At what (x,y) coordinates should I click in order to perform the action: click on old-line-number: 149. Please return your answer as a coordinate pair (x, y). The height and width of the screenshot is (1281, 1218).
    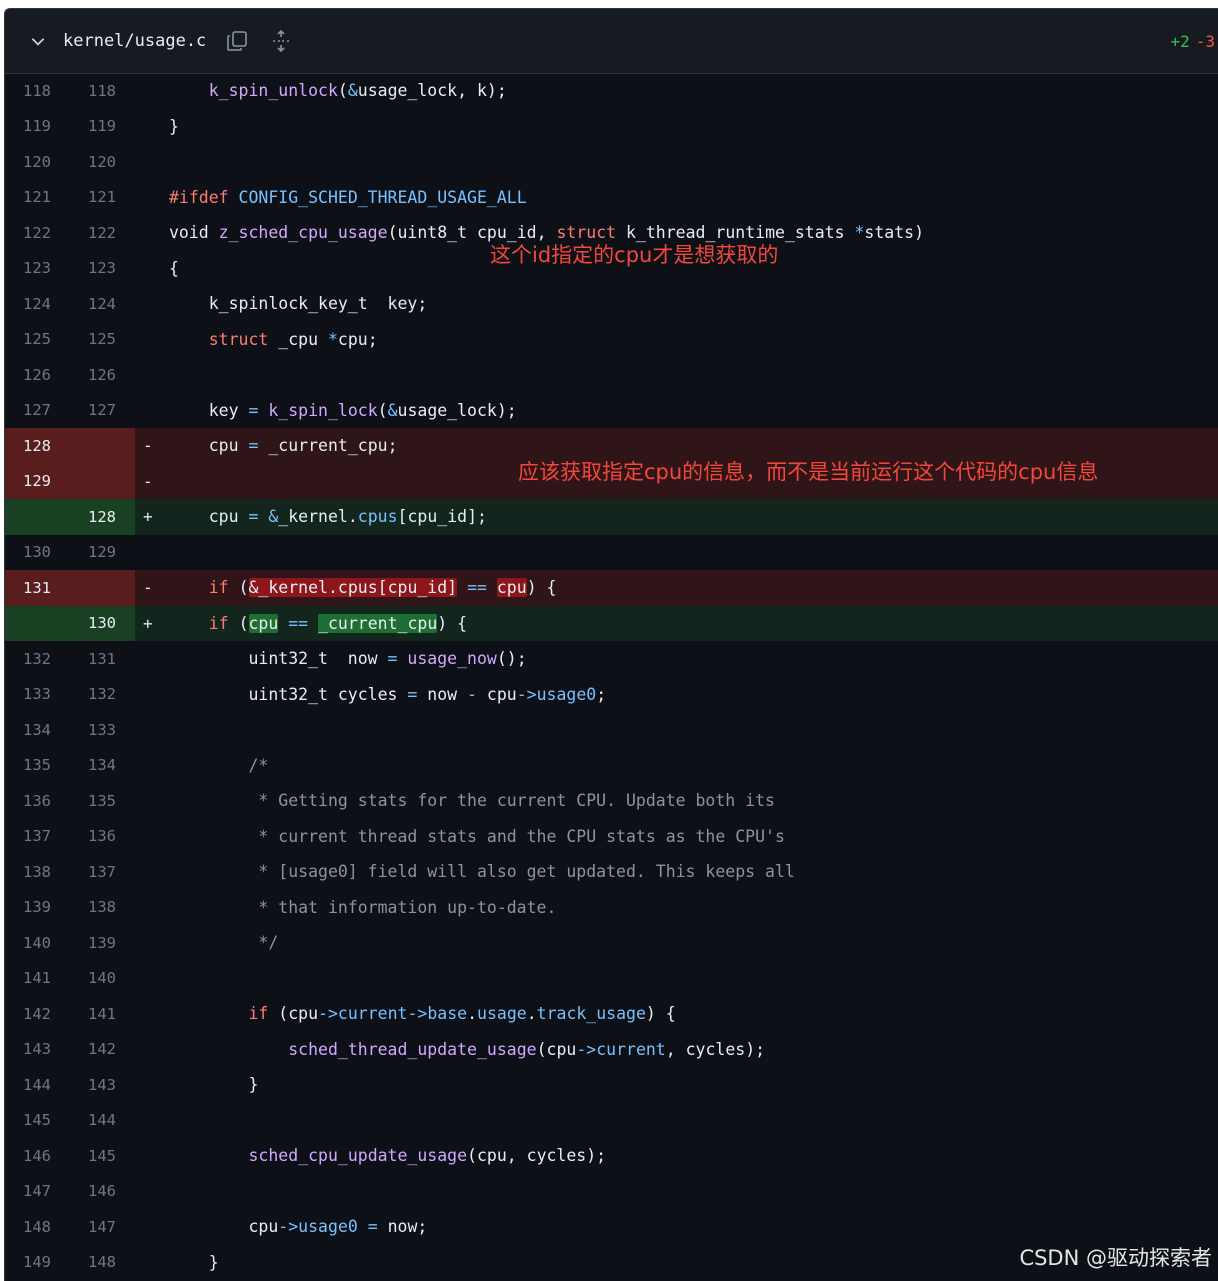
    Looking at the image, I should click on (37, 1263).